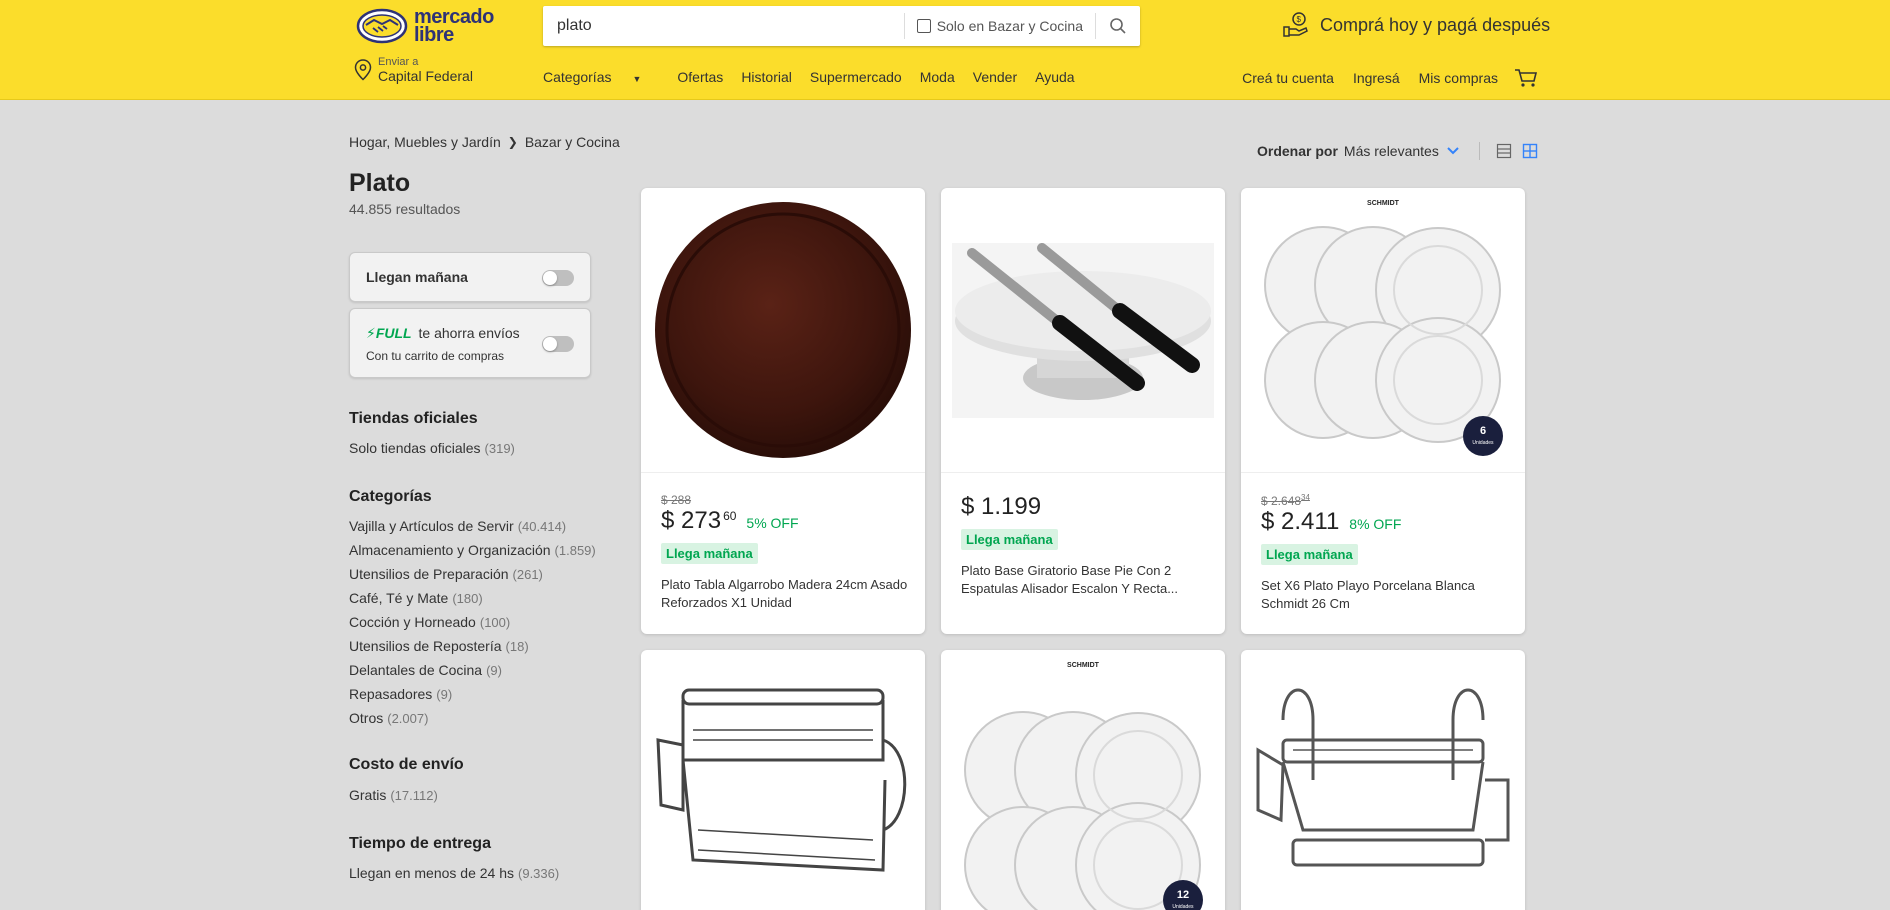 The image size is (1890, 910). Describe the element at coordinates (431, 526) in the screenshot. I see `filter-item-label: Vajilla y Artículos de Servir` at that location.